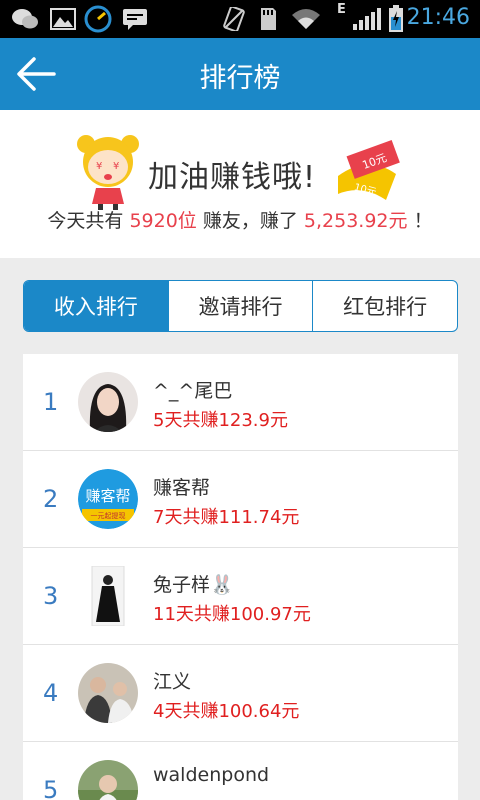 Image resolution: width=480 pixels, height=800 pixels. I want to click on user-name: 兔子样🐰, so click(193, 585).